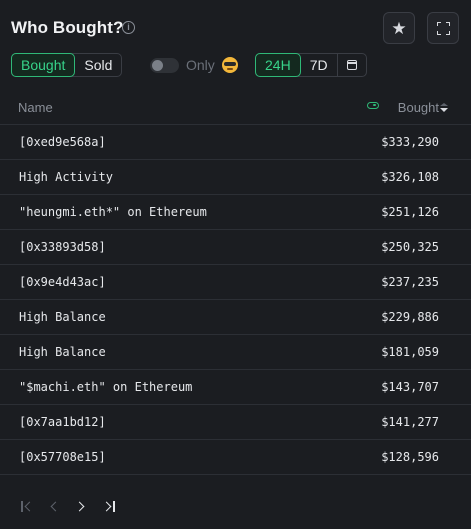 This screenshot has height=529, width=471. What do you see at coordinates (235, 108) in the screenshot?
I see `table-header: Name Bought` at bounding box center [235, 108].